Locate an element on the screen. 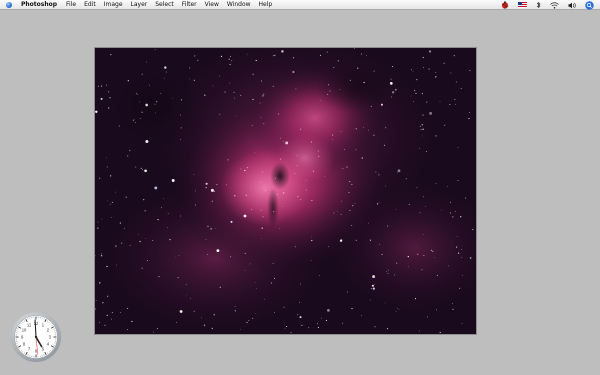 The height and width of the screenshot is (375, 600). menu-image: Image is located at coordinates (113, 5).